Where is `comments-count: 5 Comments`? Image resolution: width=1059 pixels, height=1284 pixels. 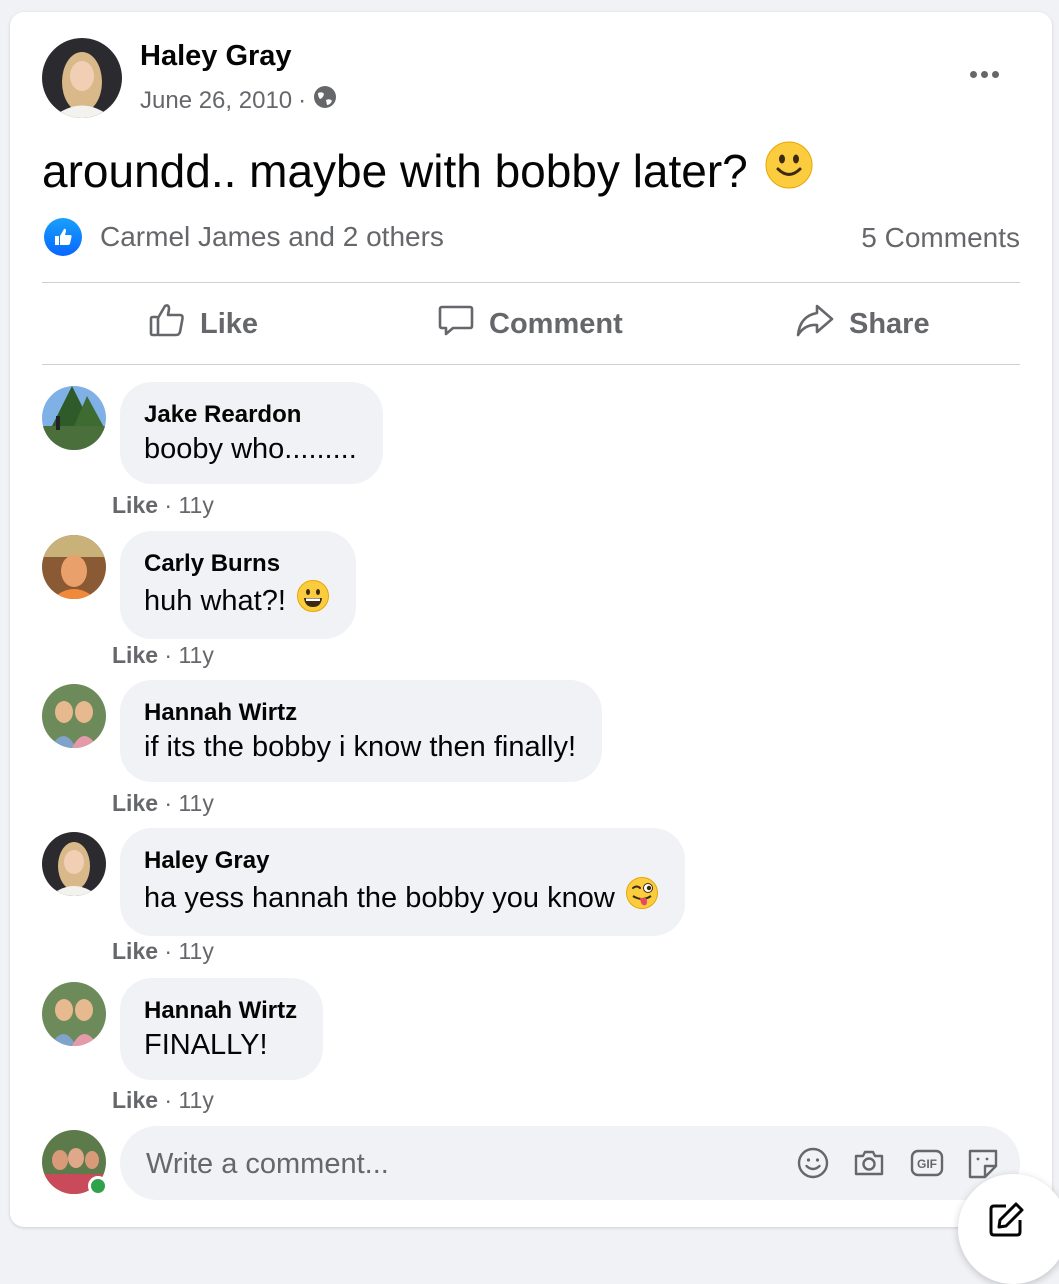
comments-count: 5 Comments is located at coordinates (940, 238).